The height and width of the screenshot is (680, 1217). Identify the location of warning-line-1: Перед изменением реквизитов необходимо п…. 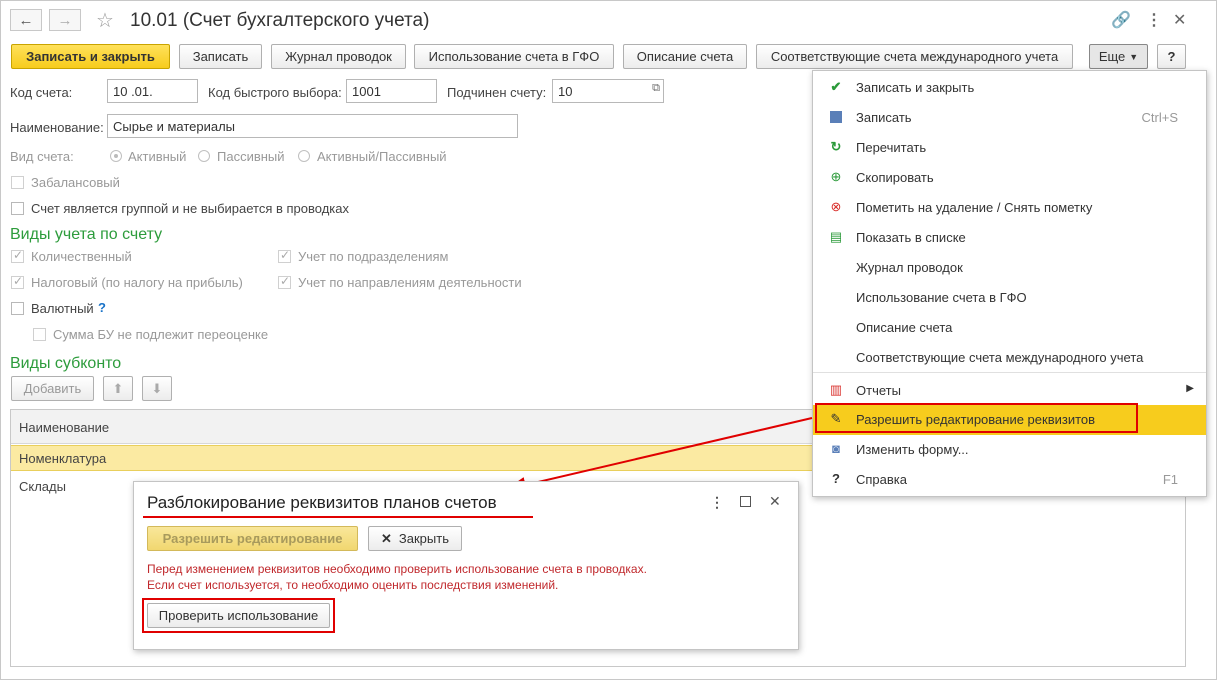
(397, 569).